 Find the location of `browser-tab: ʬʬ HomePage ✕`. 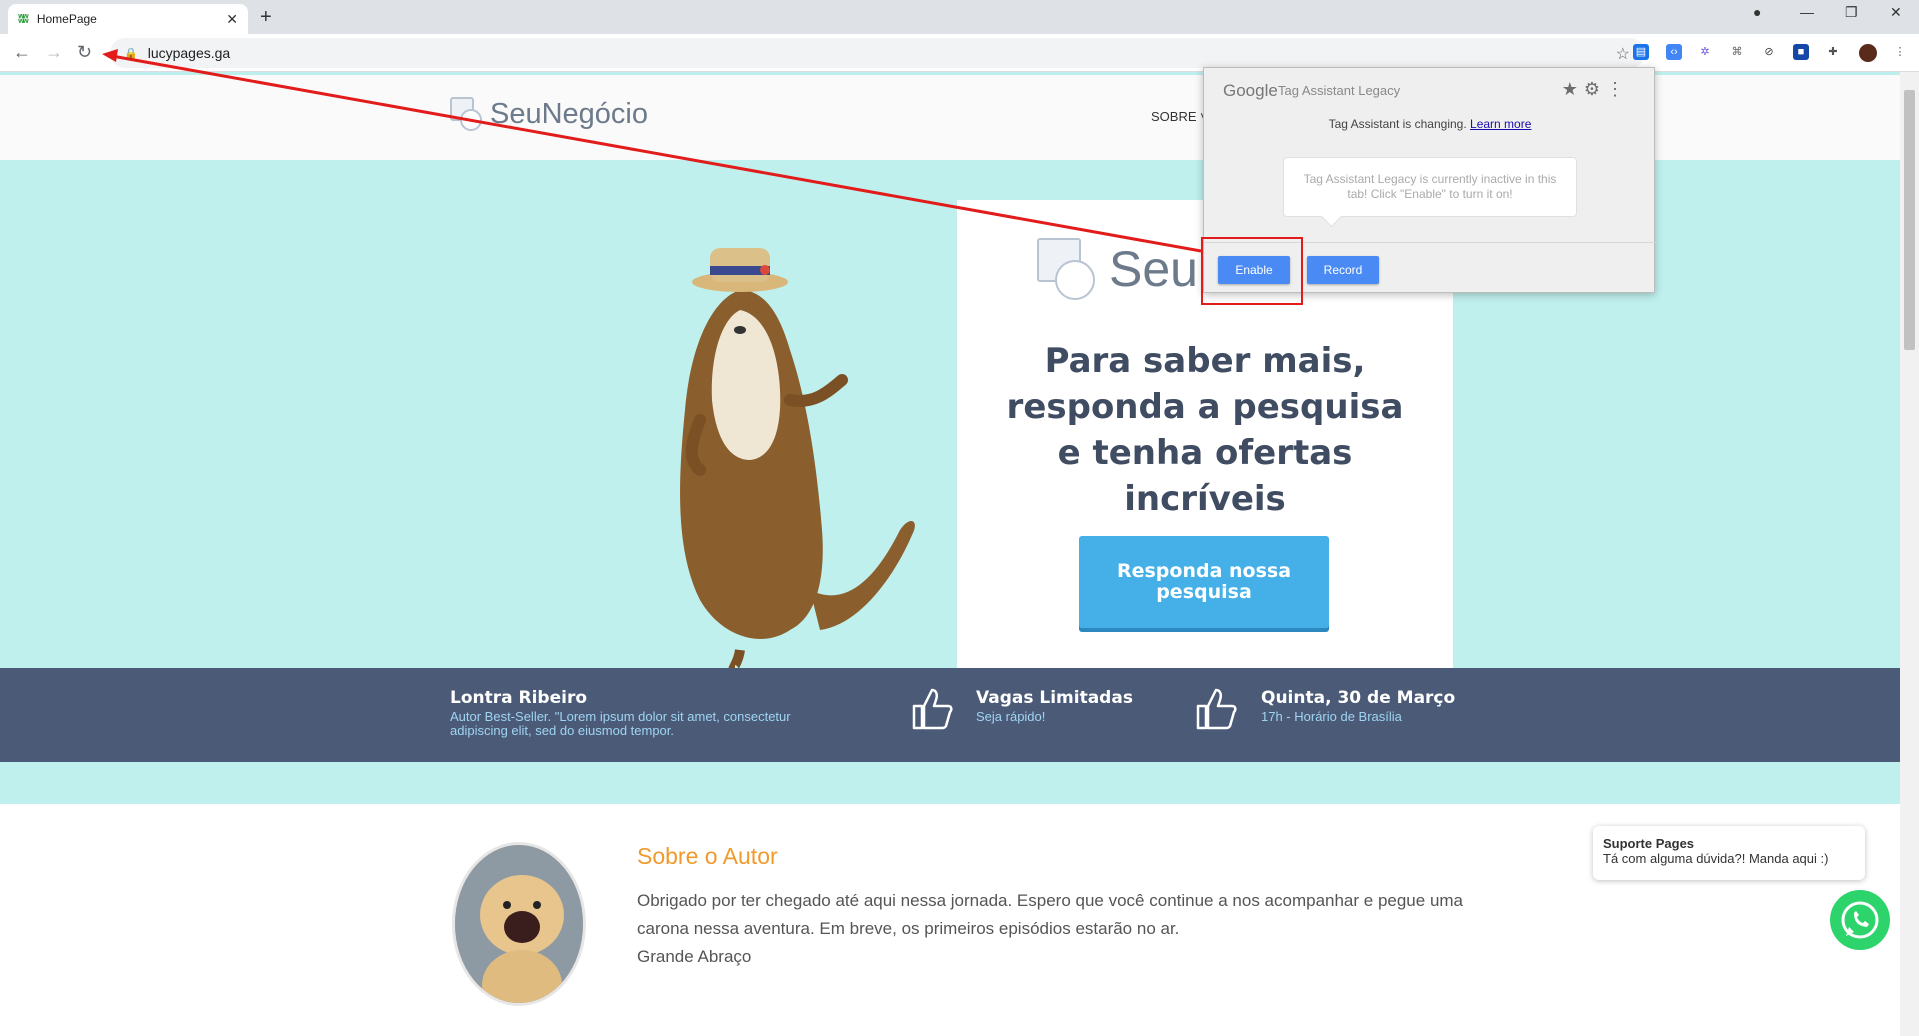

browser-tab: ʬʬ HomePage ✕ is located at coordinates (128, 19).